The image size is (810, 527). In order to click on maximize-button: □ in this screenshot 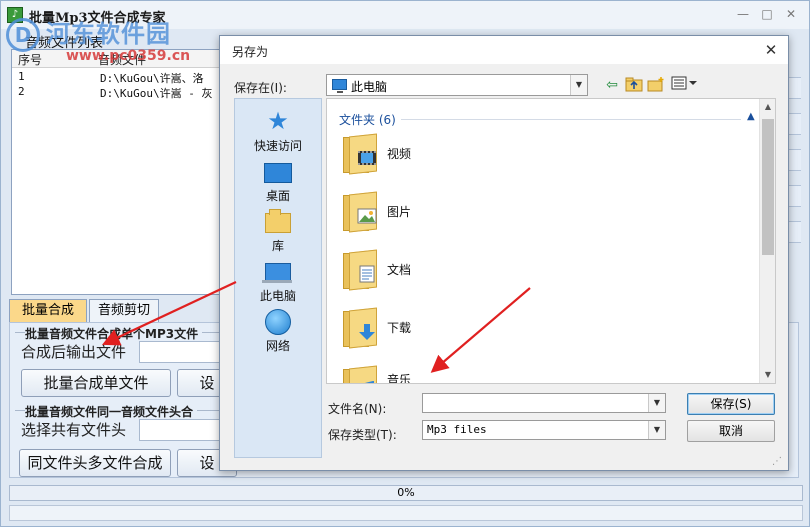, I will do `click(767, 14)`.